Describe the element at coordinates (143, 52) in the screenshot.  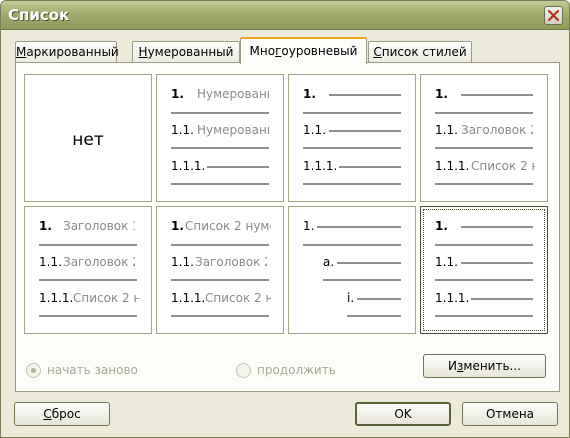
I see `tab-label-accel: Н` at that location.